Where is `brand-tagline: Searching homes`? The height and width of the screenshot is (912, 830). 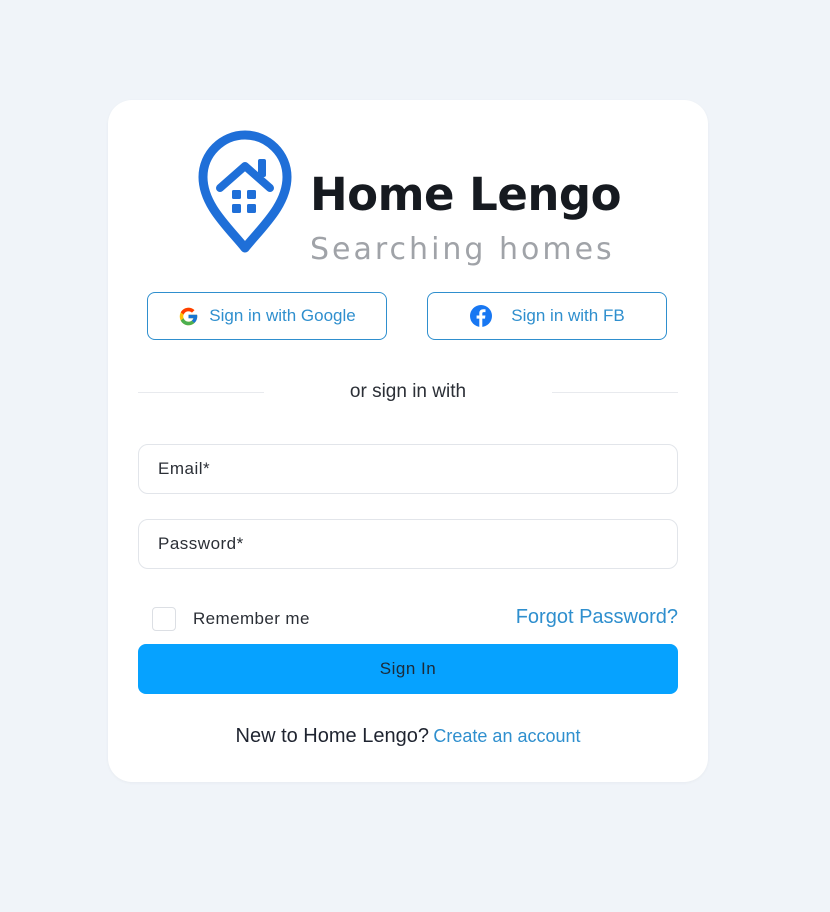
brand-tagline: Searching homes is located at coordinates (462, 249).